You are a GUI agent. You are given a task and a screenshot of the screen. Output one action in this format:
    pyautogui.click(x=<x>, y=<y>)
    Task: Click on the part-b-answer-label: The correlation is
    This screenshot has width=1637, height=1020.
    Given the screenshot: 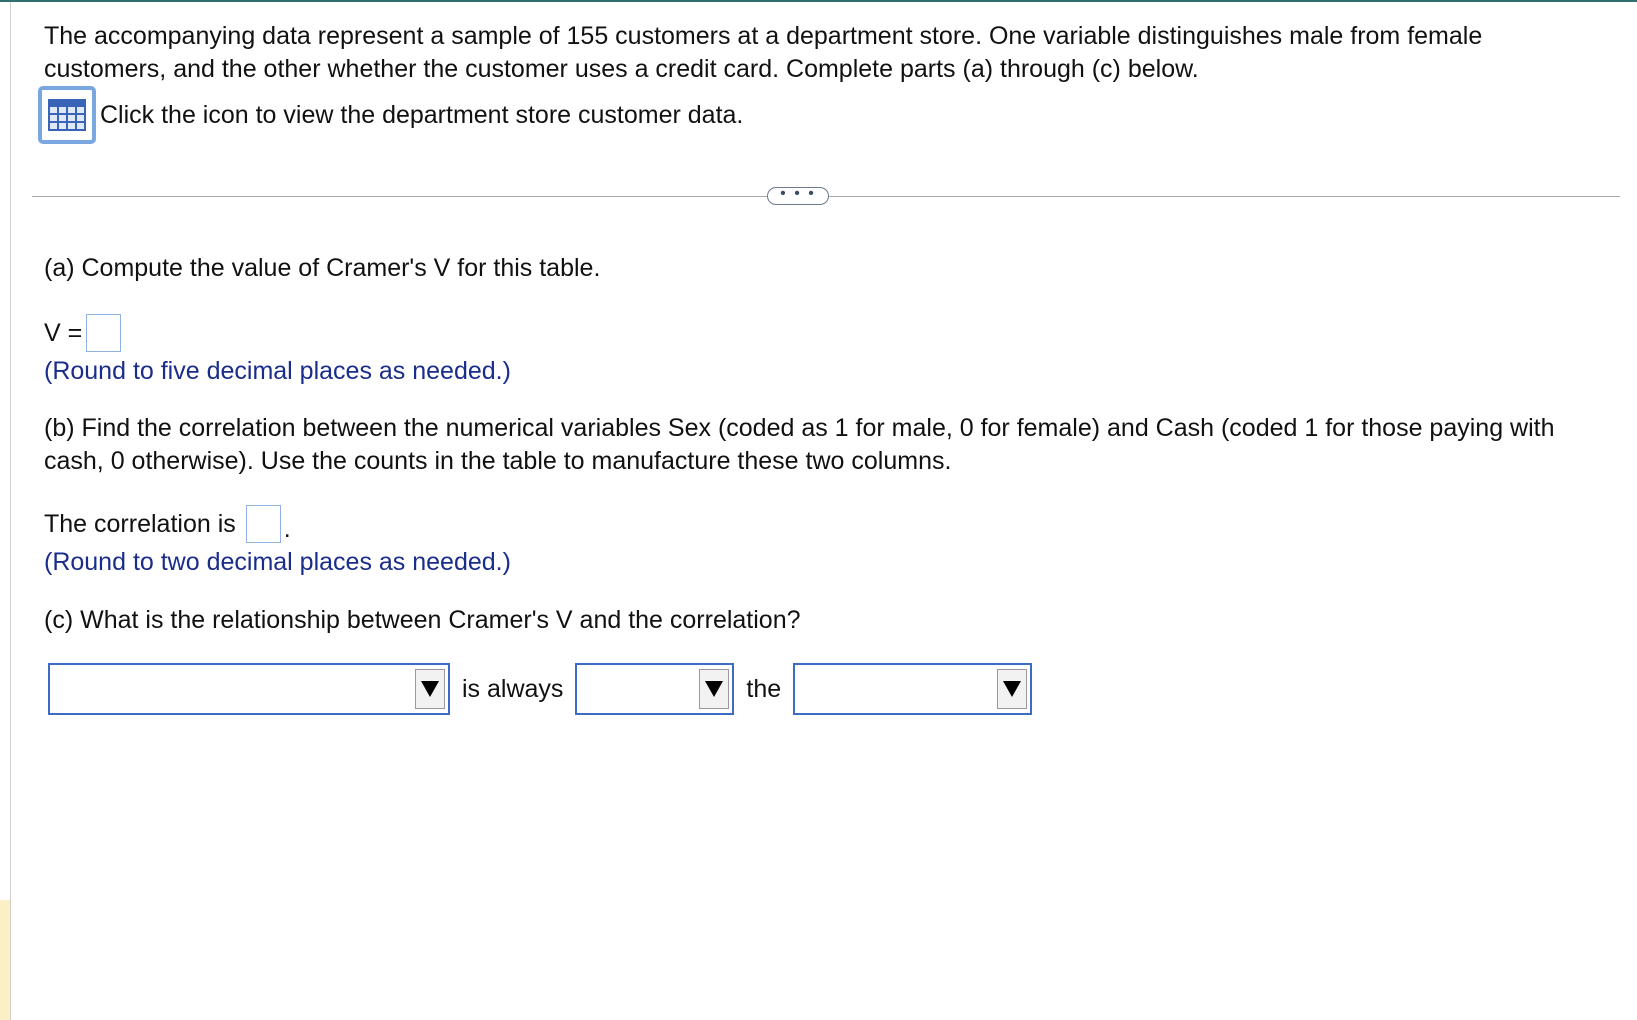 What is the action you would take?
    pyautogui.click(x=140, y=523)
    